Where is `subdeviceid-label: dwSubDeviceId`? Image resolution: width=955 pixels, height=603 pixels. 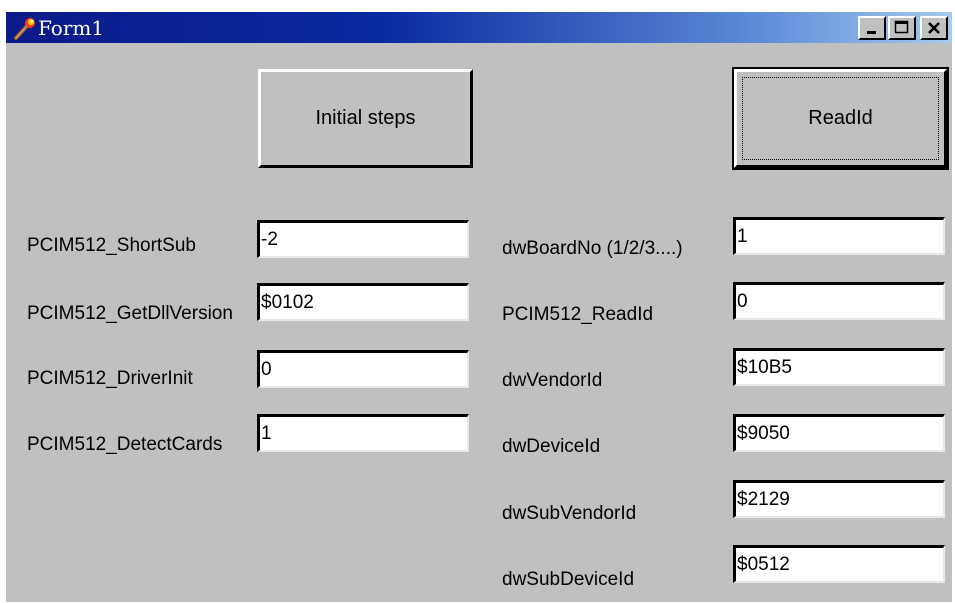 subdeviceid-label: dwSubDeviceId is located at coordinates (568, 579).